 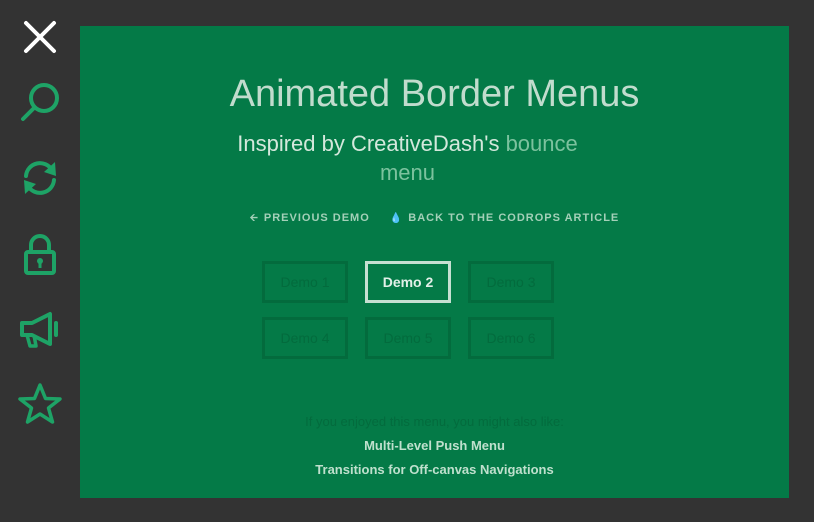 I want to click on demo-5-button: Demo 5, so click(x=408, y=338).